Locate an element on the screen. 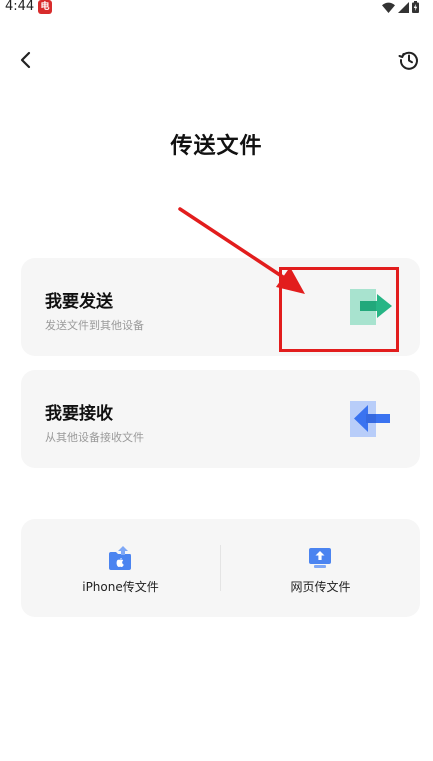 The height and width of the screenshot is (761, 433). top-bar is located at coordinates (216, 60).